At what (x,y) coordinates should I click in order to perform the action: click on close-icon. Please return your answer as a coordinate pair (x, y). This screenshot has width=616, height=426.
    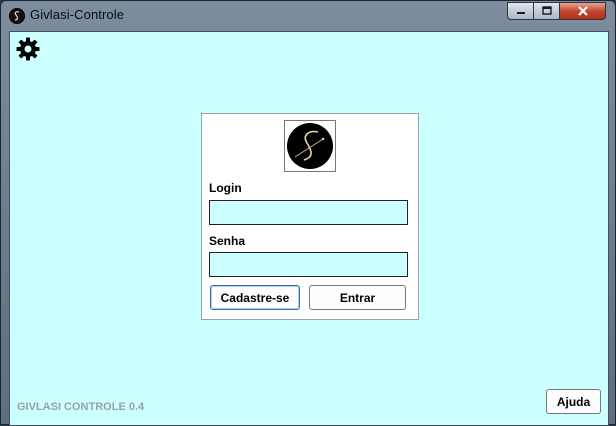
    Looking at the image, I should click on (582, 11).